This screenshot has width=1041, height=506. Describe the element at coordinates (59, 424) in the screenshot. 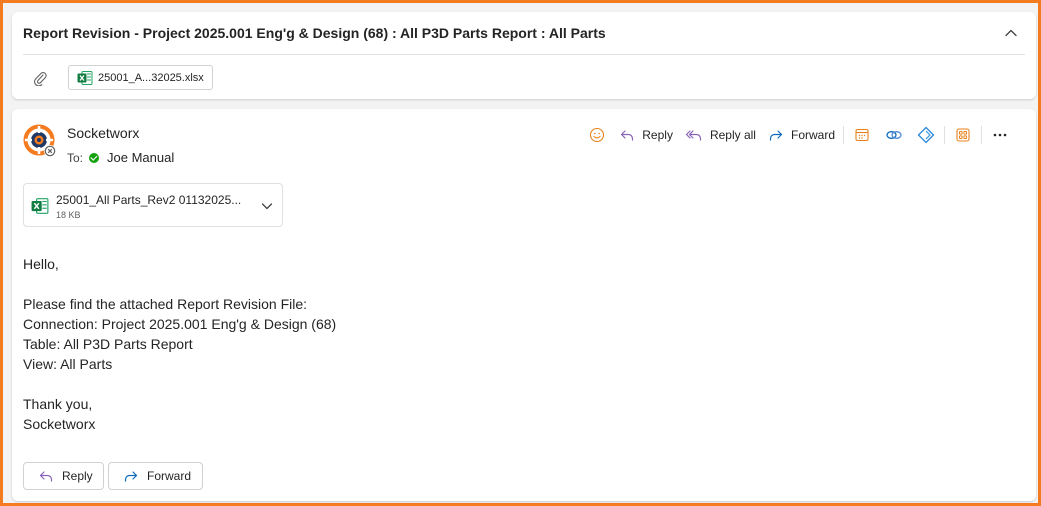

I see `body-signature: Socketworx` at that location.